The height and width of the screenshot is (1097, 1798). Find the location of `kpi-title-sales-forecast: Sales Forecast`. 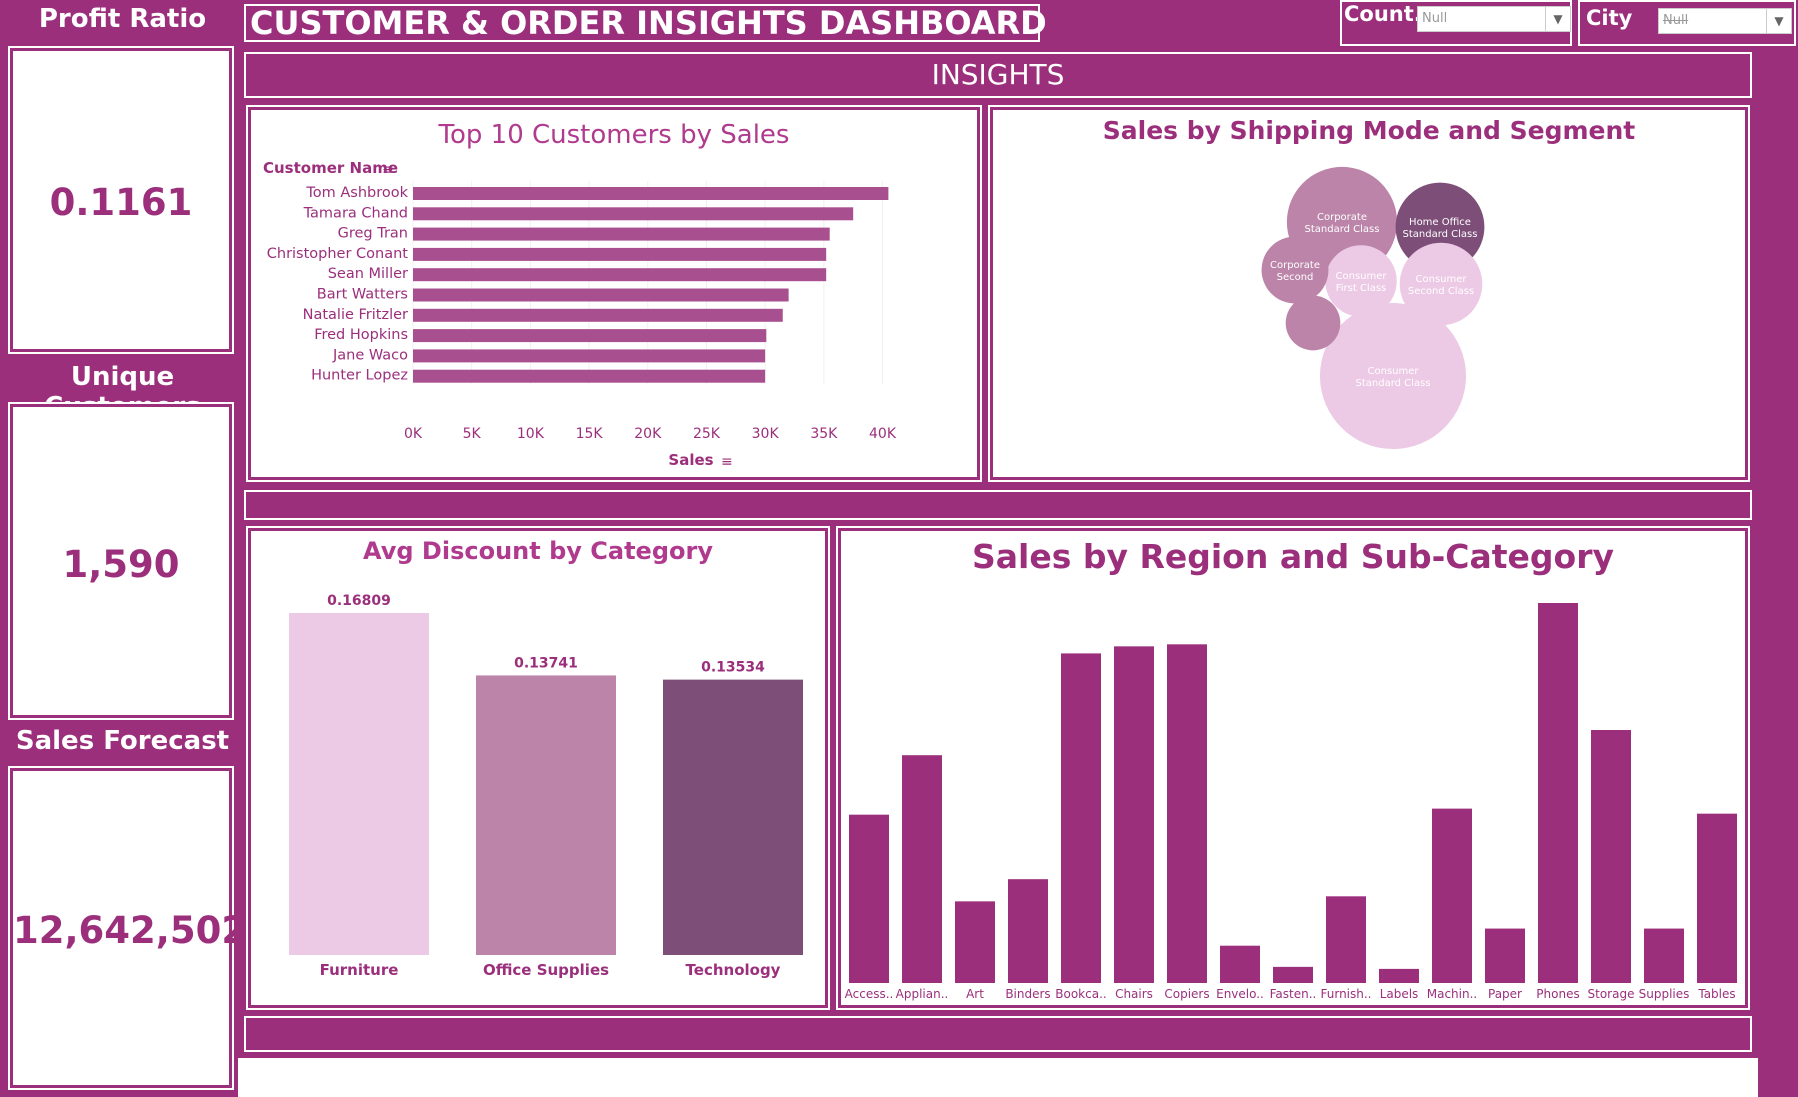

kpi-title-sales-forecast: Sales Forecast is located at coordinates (122, 744).